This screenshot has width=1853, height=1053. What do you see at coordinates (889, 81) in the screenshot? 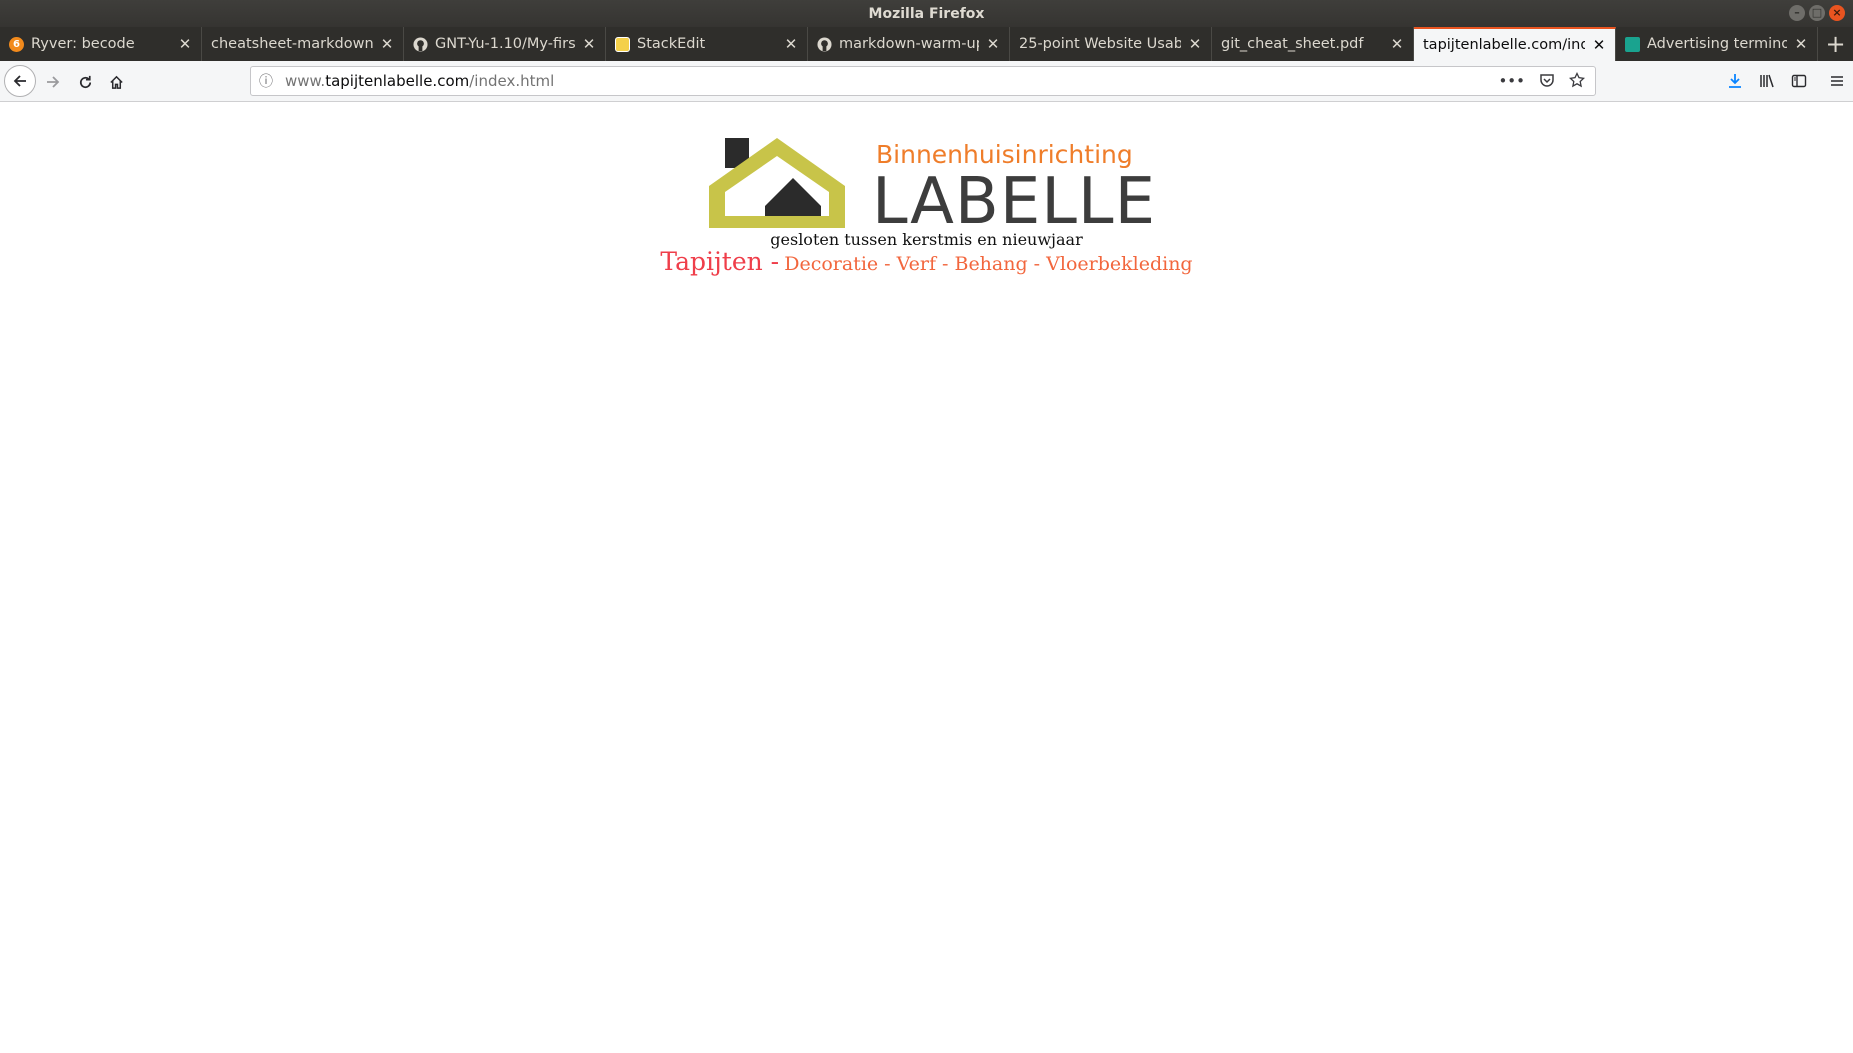
I see `url-text: www.tapijtenlabelle.com/index.html` at bounding box center [889, 81].